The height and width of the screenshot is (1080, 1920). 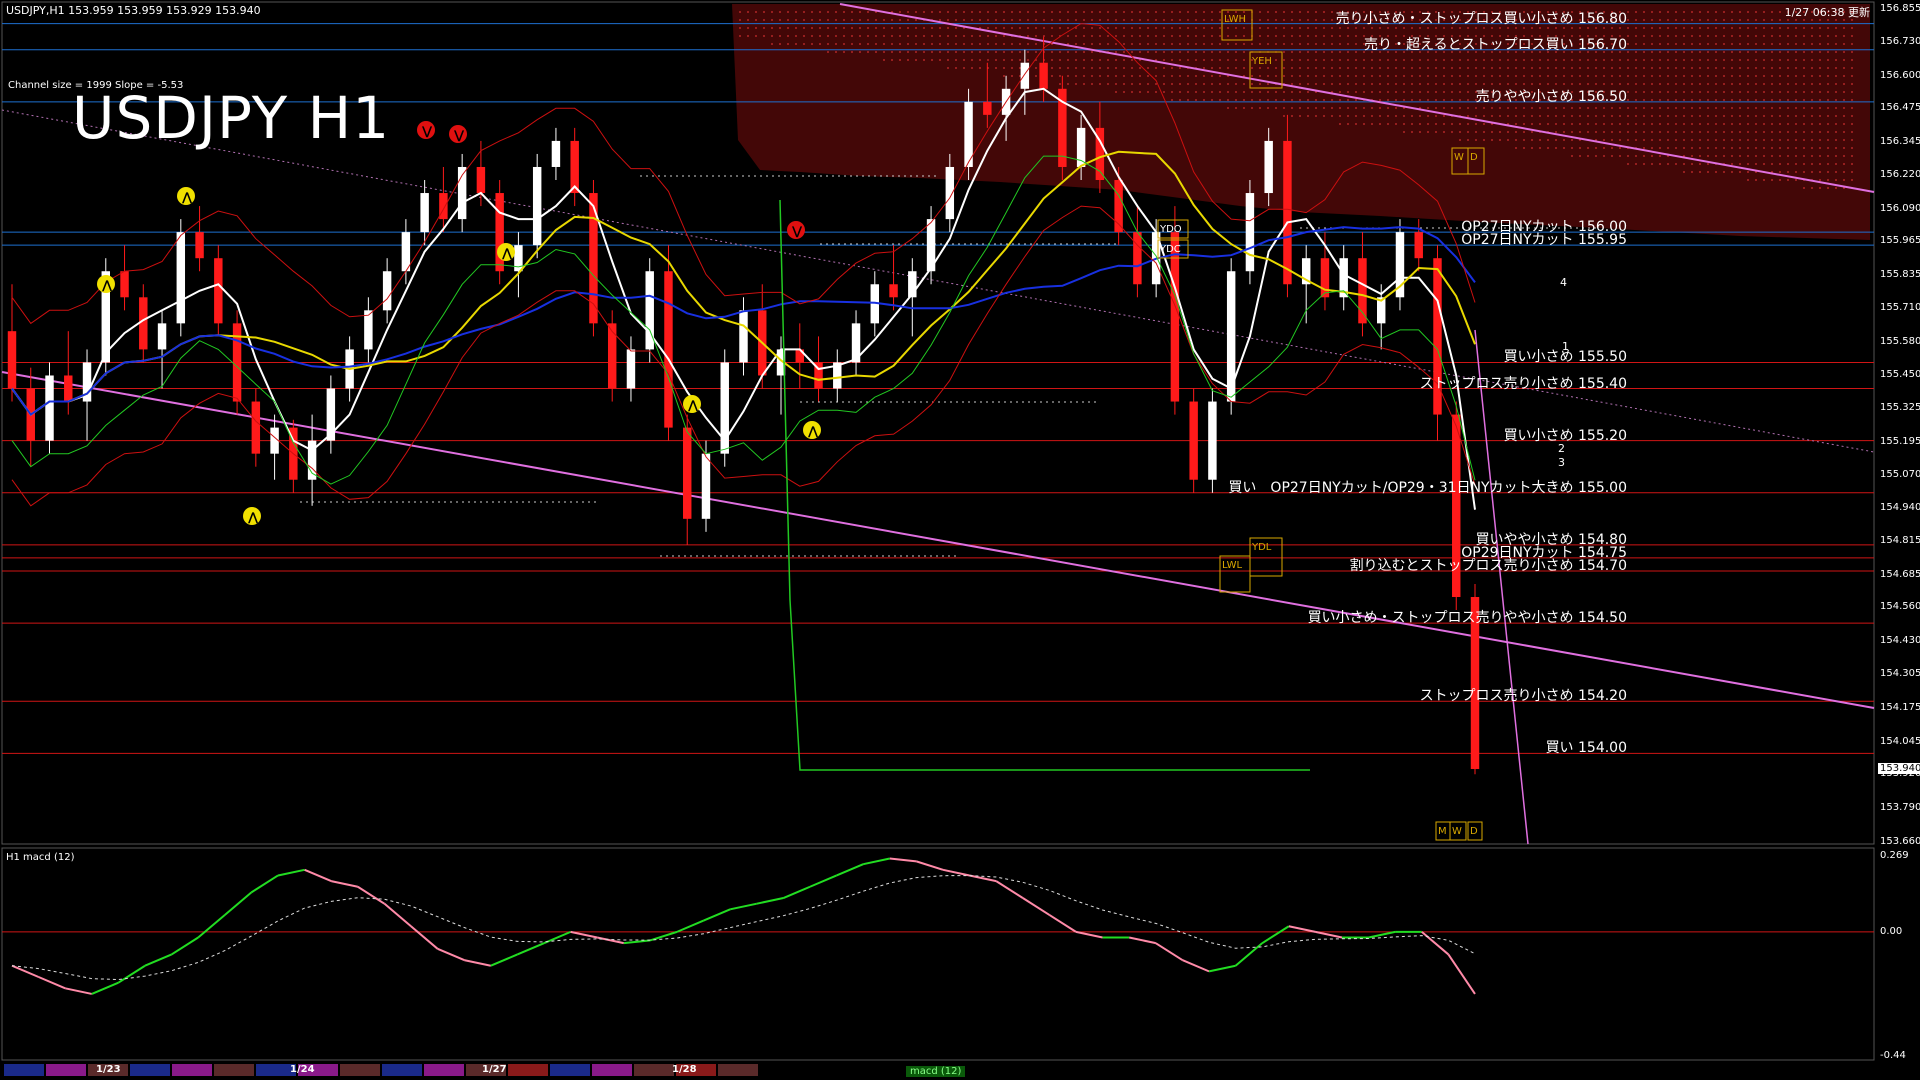 What do you see at coordinates (253, 517) in the screenshot?
I see `fractal-arrow-glyph: ⋀` at bounding box center [253, 517].